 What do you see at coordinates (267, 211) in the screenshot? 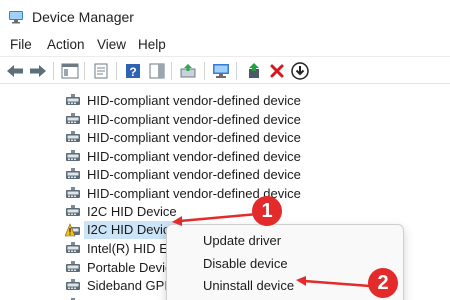
I see `step-1-badge: 1` at bounding box center [267, 211].